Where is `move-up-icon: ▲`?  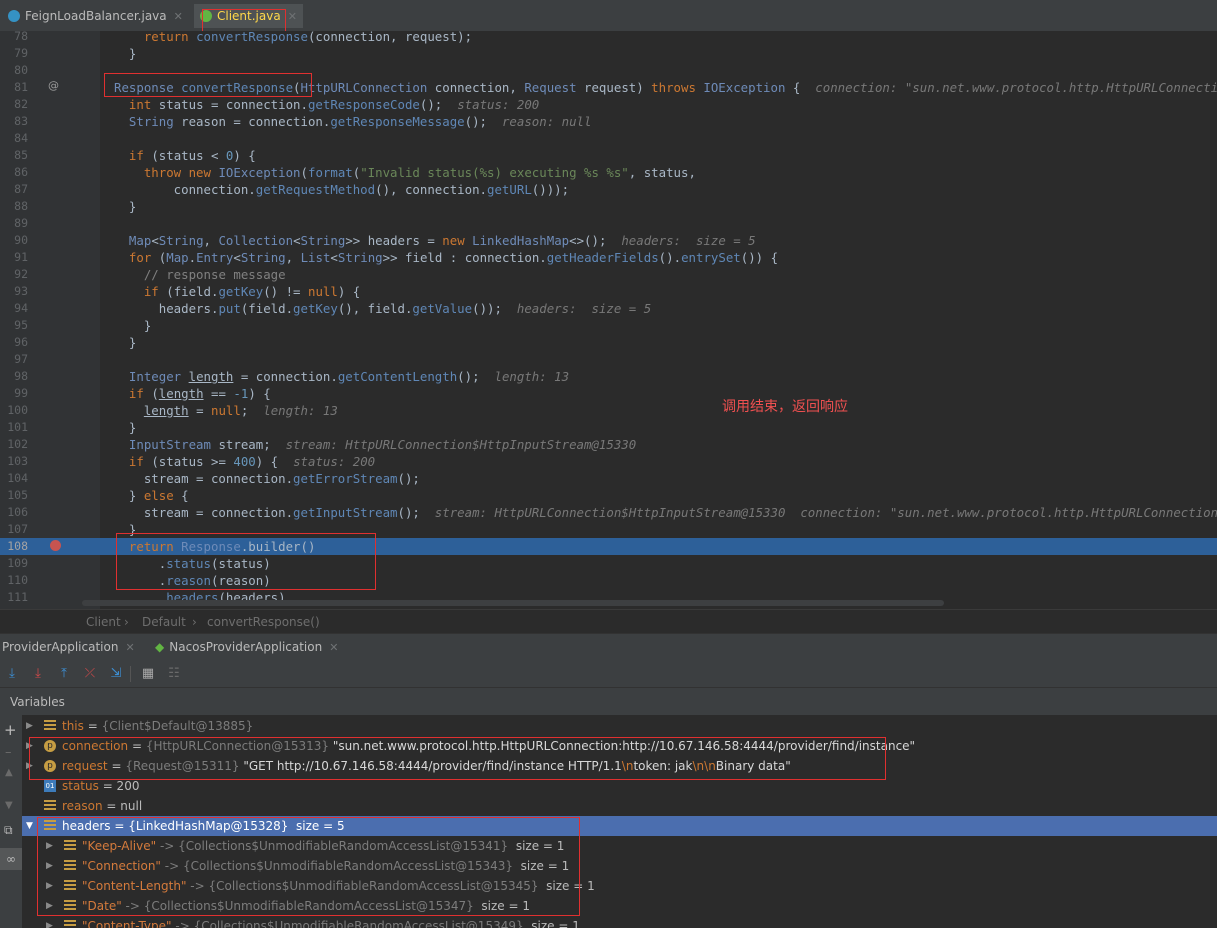 move-up-icon: ▲ is located at coordinates (9, 772).